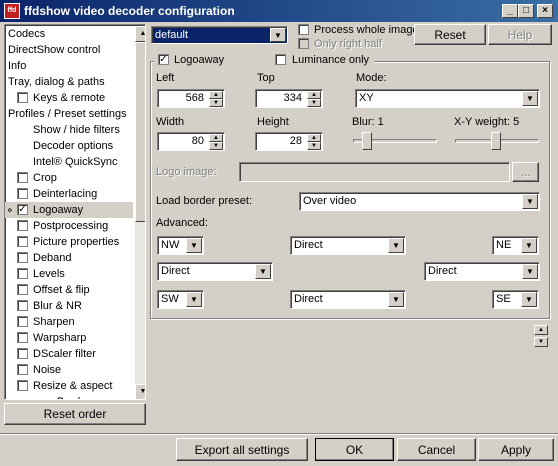  What do you see at coordinates (22, 209) in the screenshot?
I see `tree-item-checkbox: ✓` at bounding box center [22, 209].